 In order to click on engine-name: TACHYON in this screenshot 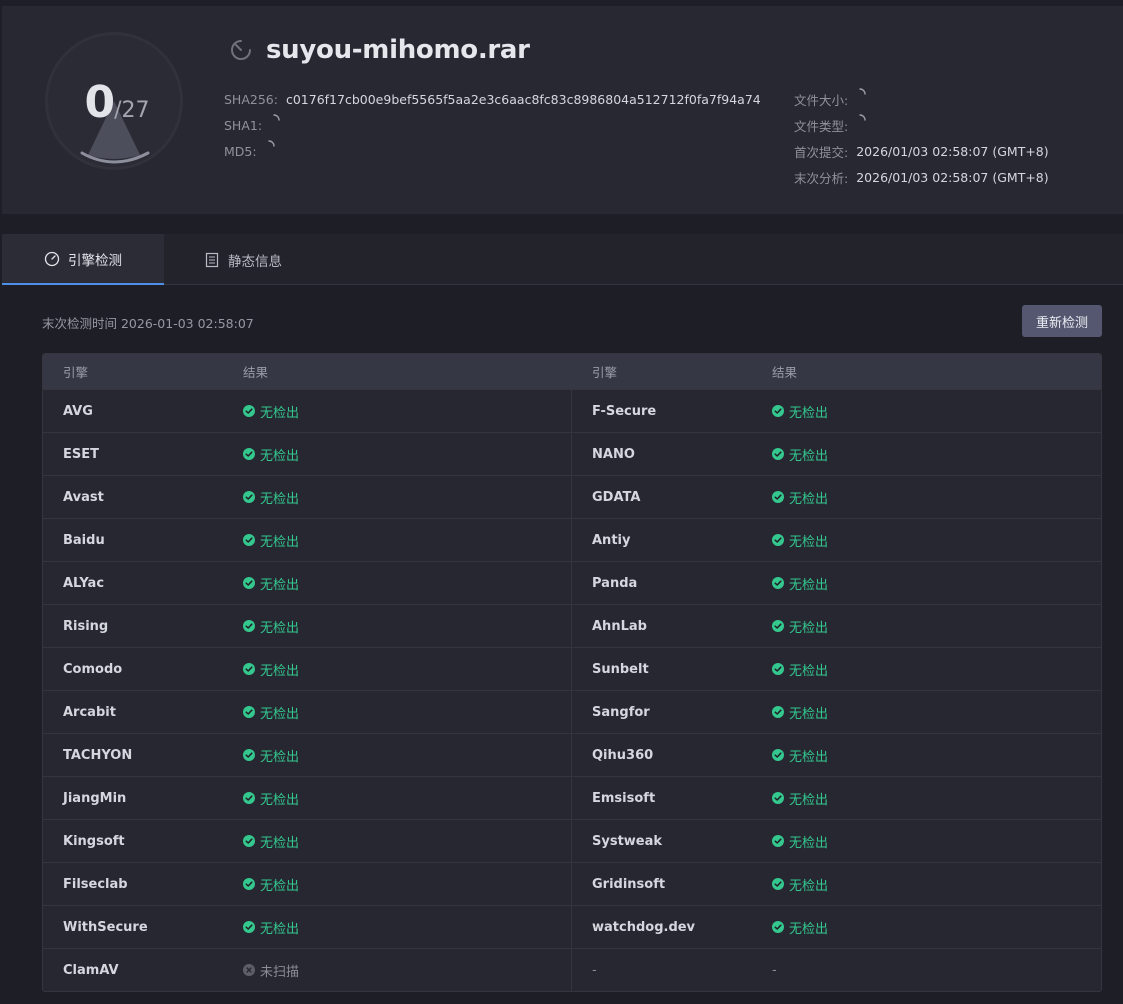, I will do `click(98, 755)`.